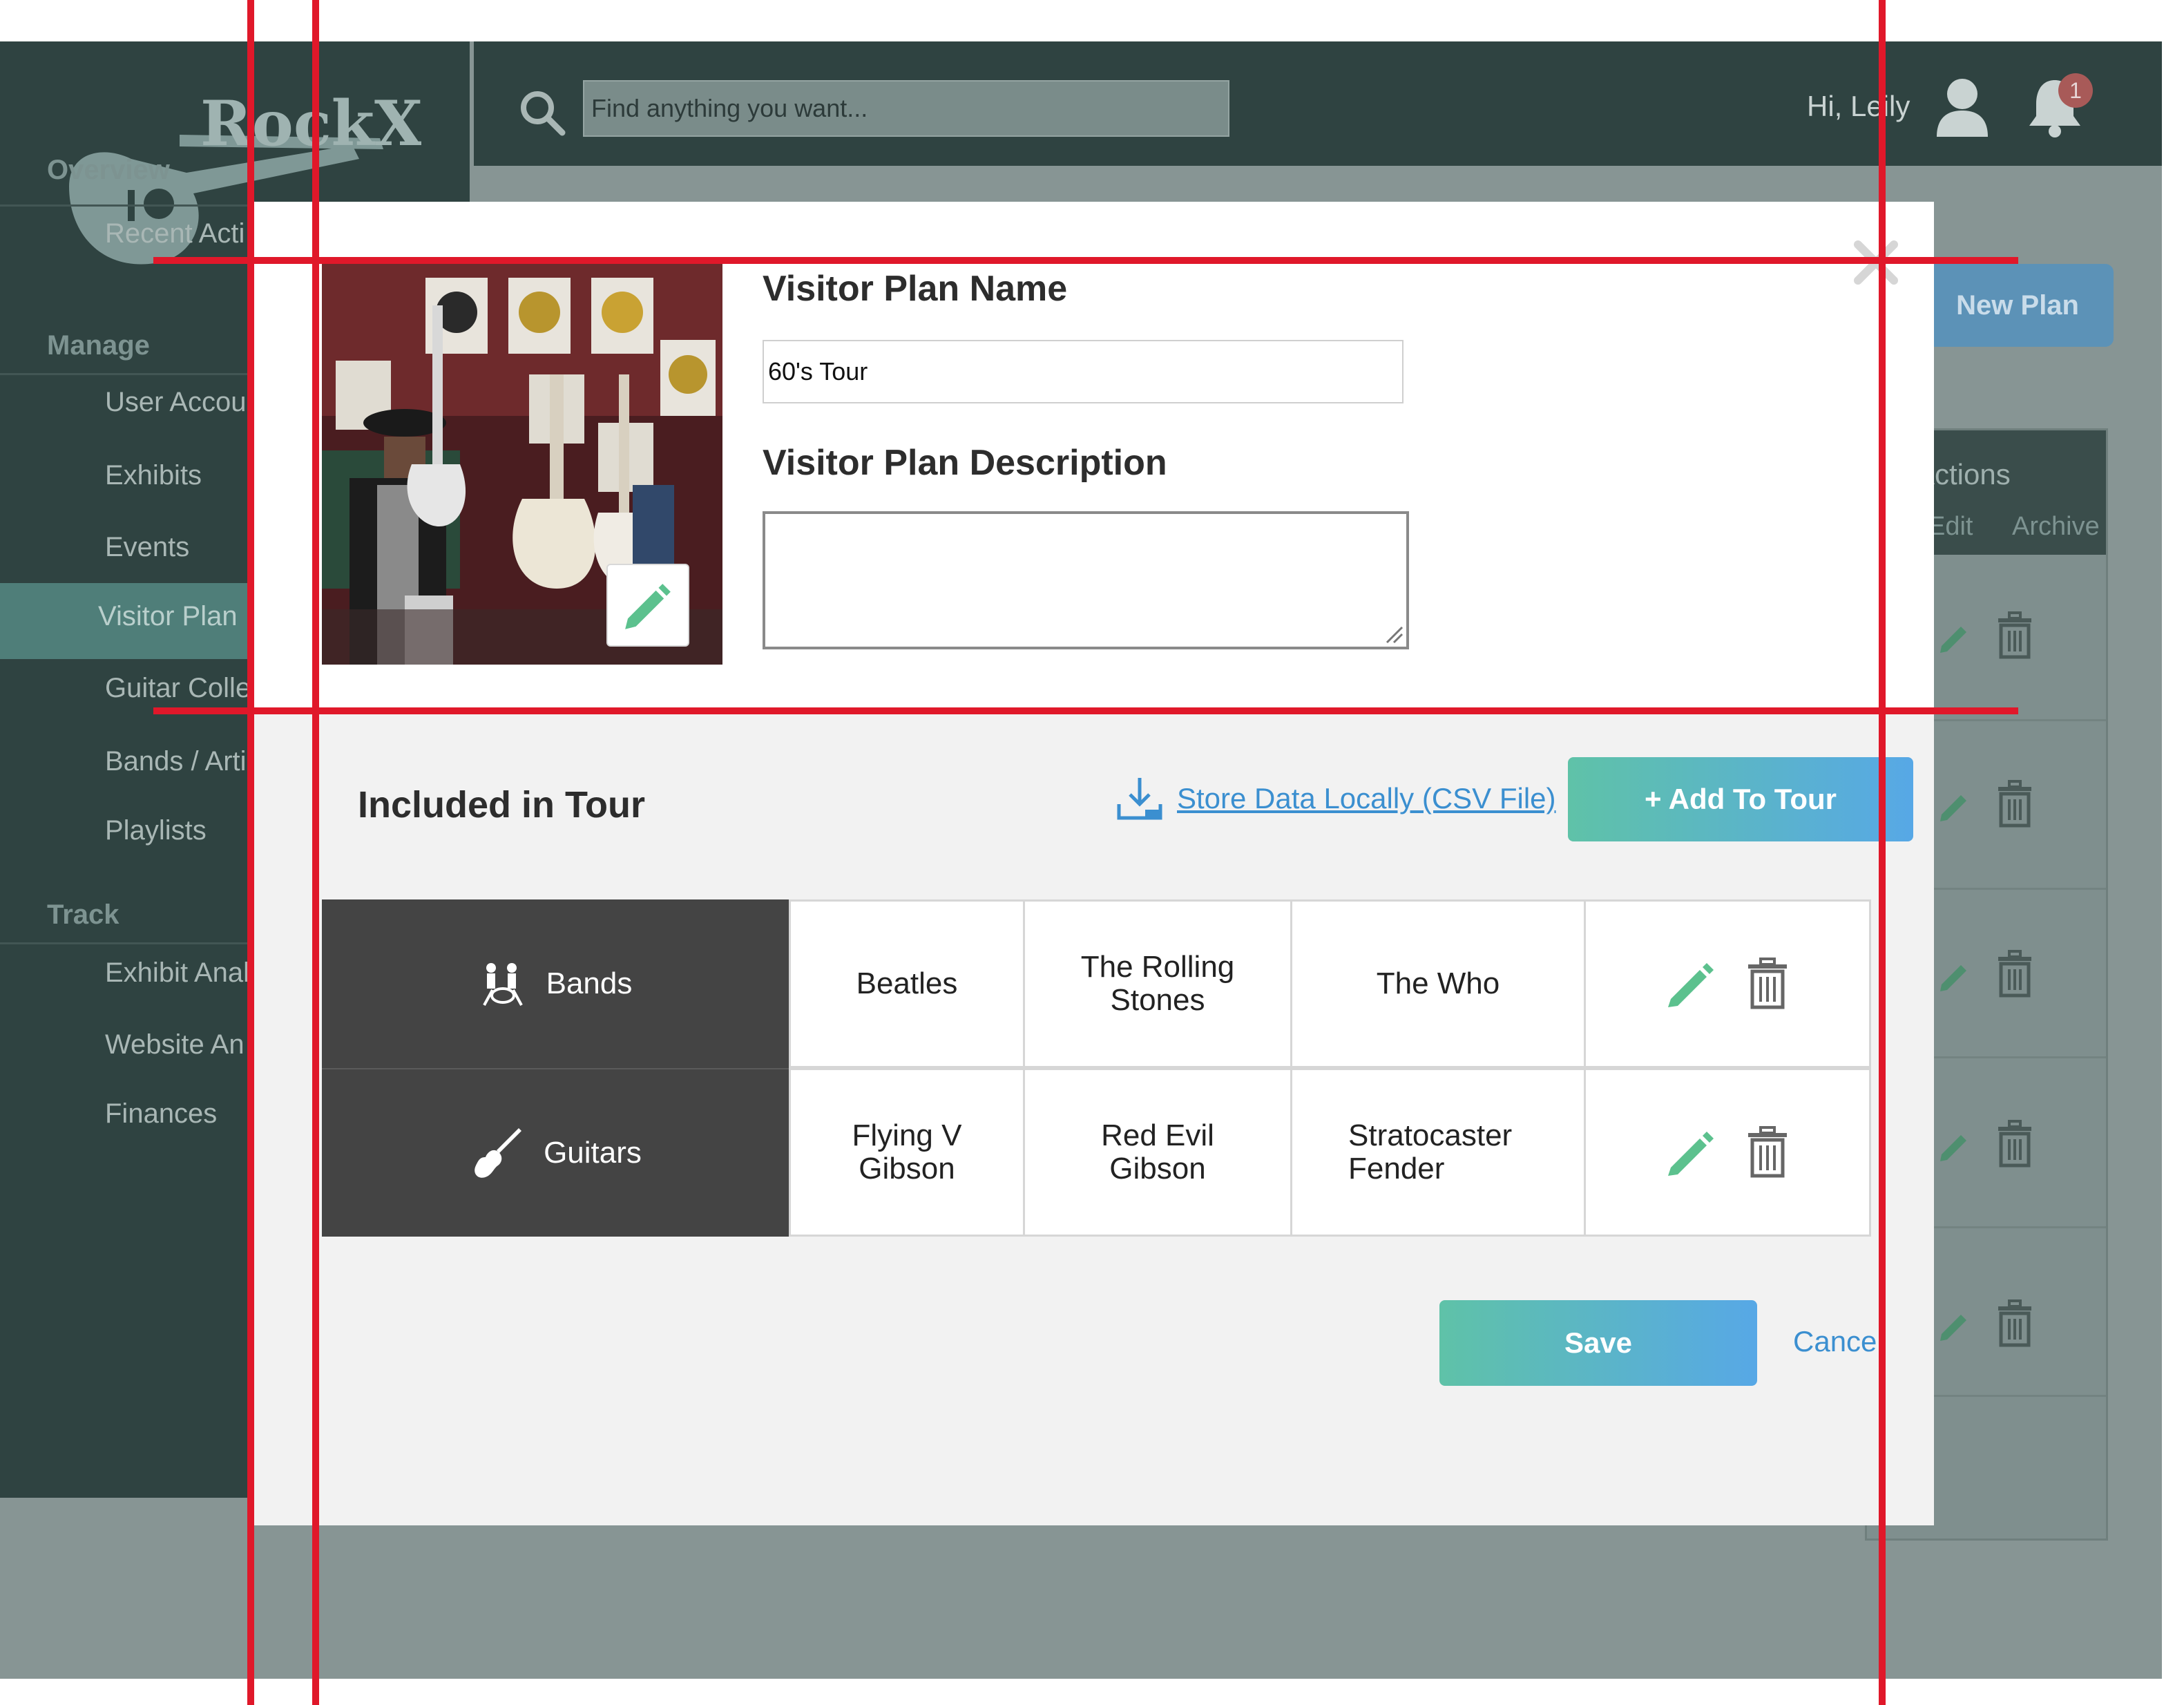 This screenshot has height=1705, width=2184. Describe the element at coordinates (178, 688) in the screenshot. I see `sidebar-item-guitar-collection: Guitar Colle` at that location.